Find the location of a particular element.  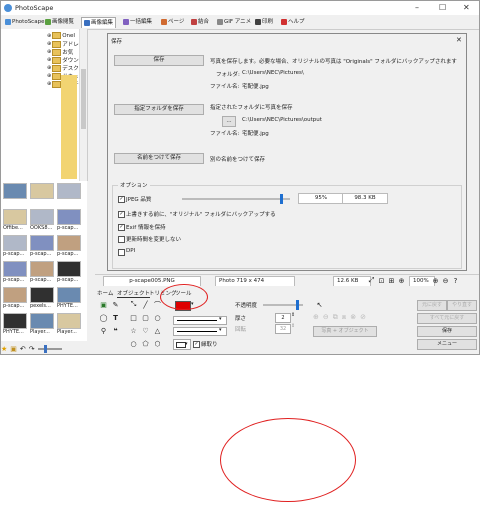

undo-arrow-icon: ↶ is located at coordinates (23, 349).